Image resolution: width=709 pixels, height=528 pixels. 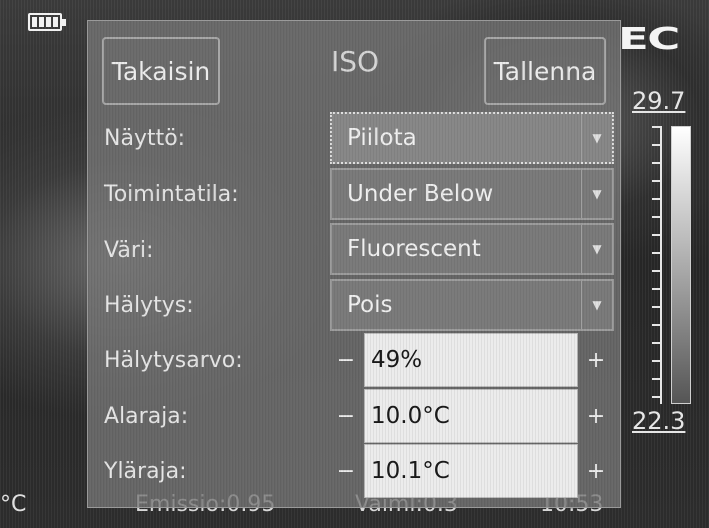 What do you see at coordinates (171, 194) in the screenshot?
I see `mode-label: Toimintatila:` at bounding box center [171, 194].